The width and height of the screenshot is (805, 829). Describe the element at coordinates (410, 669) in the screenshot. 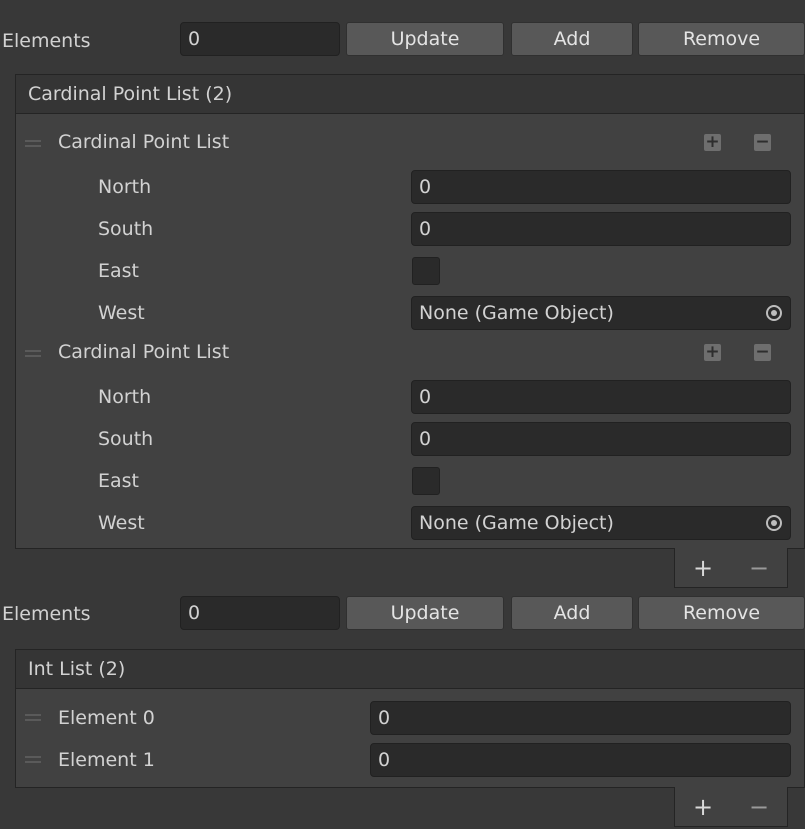

I see `list-header-int: Int List (2)` at that location.